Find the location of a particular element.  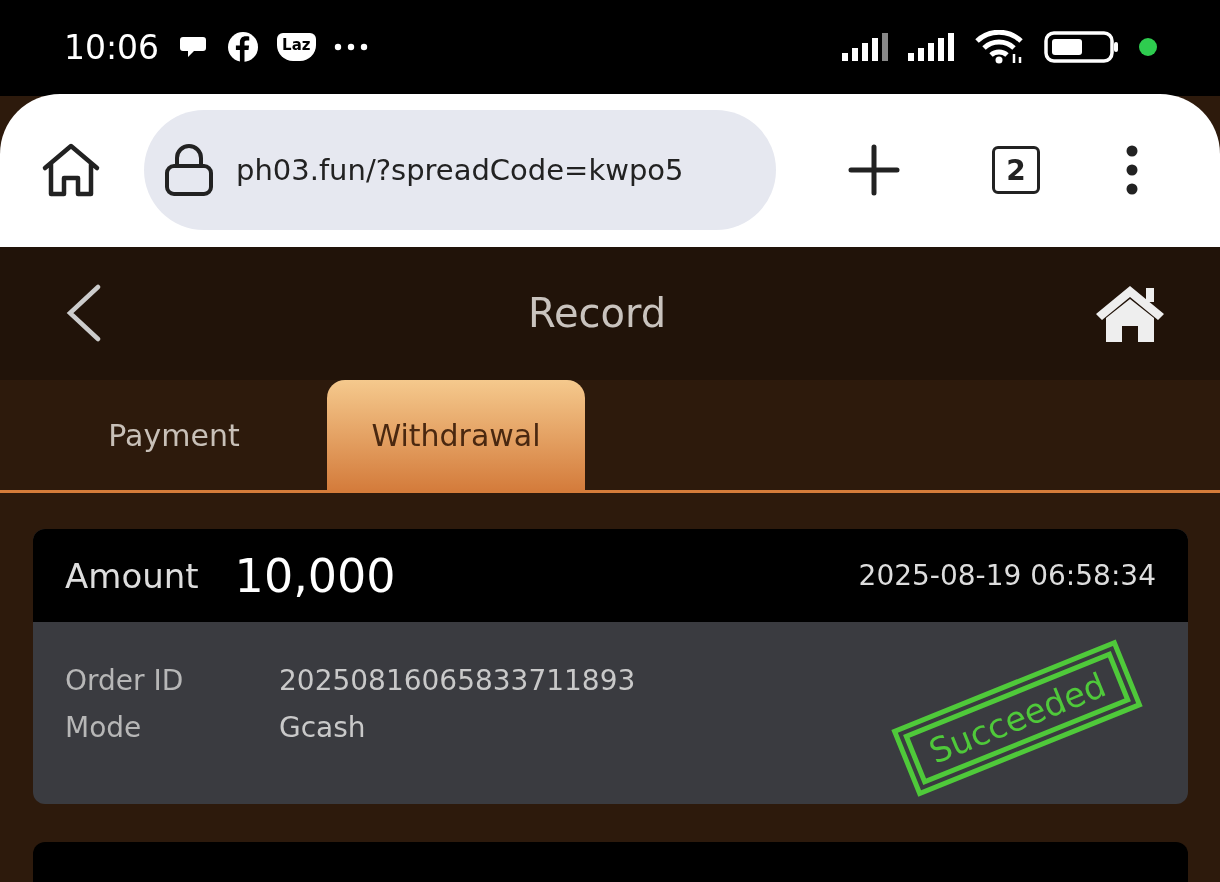

amount-value: 10,000 is located at coordinates (315, 575).